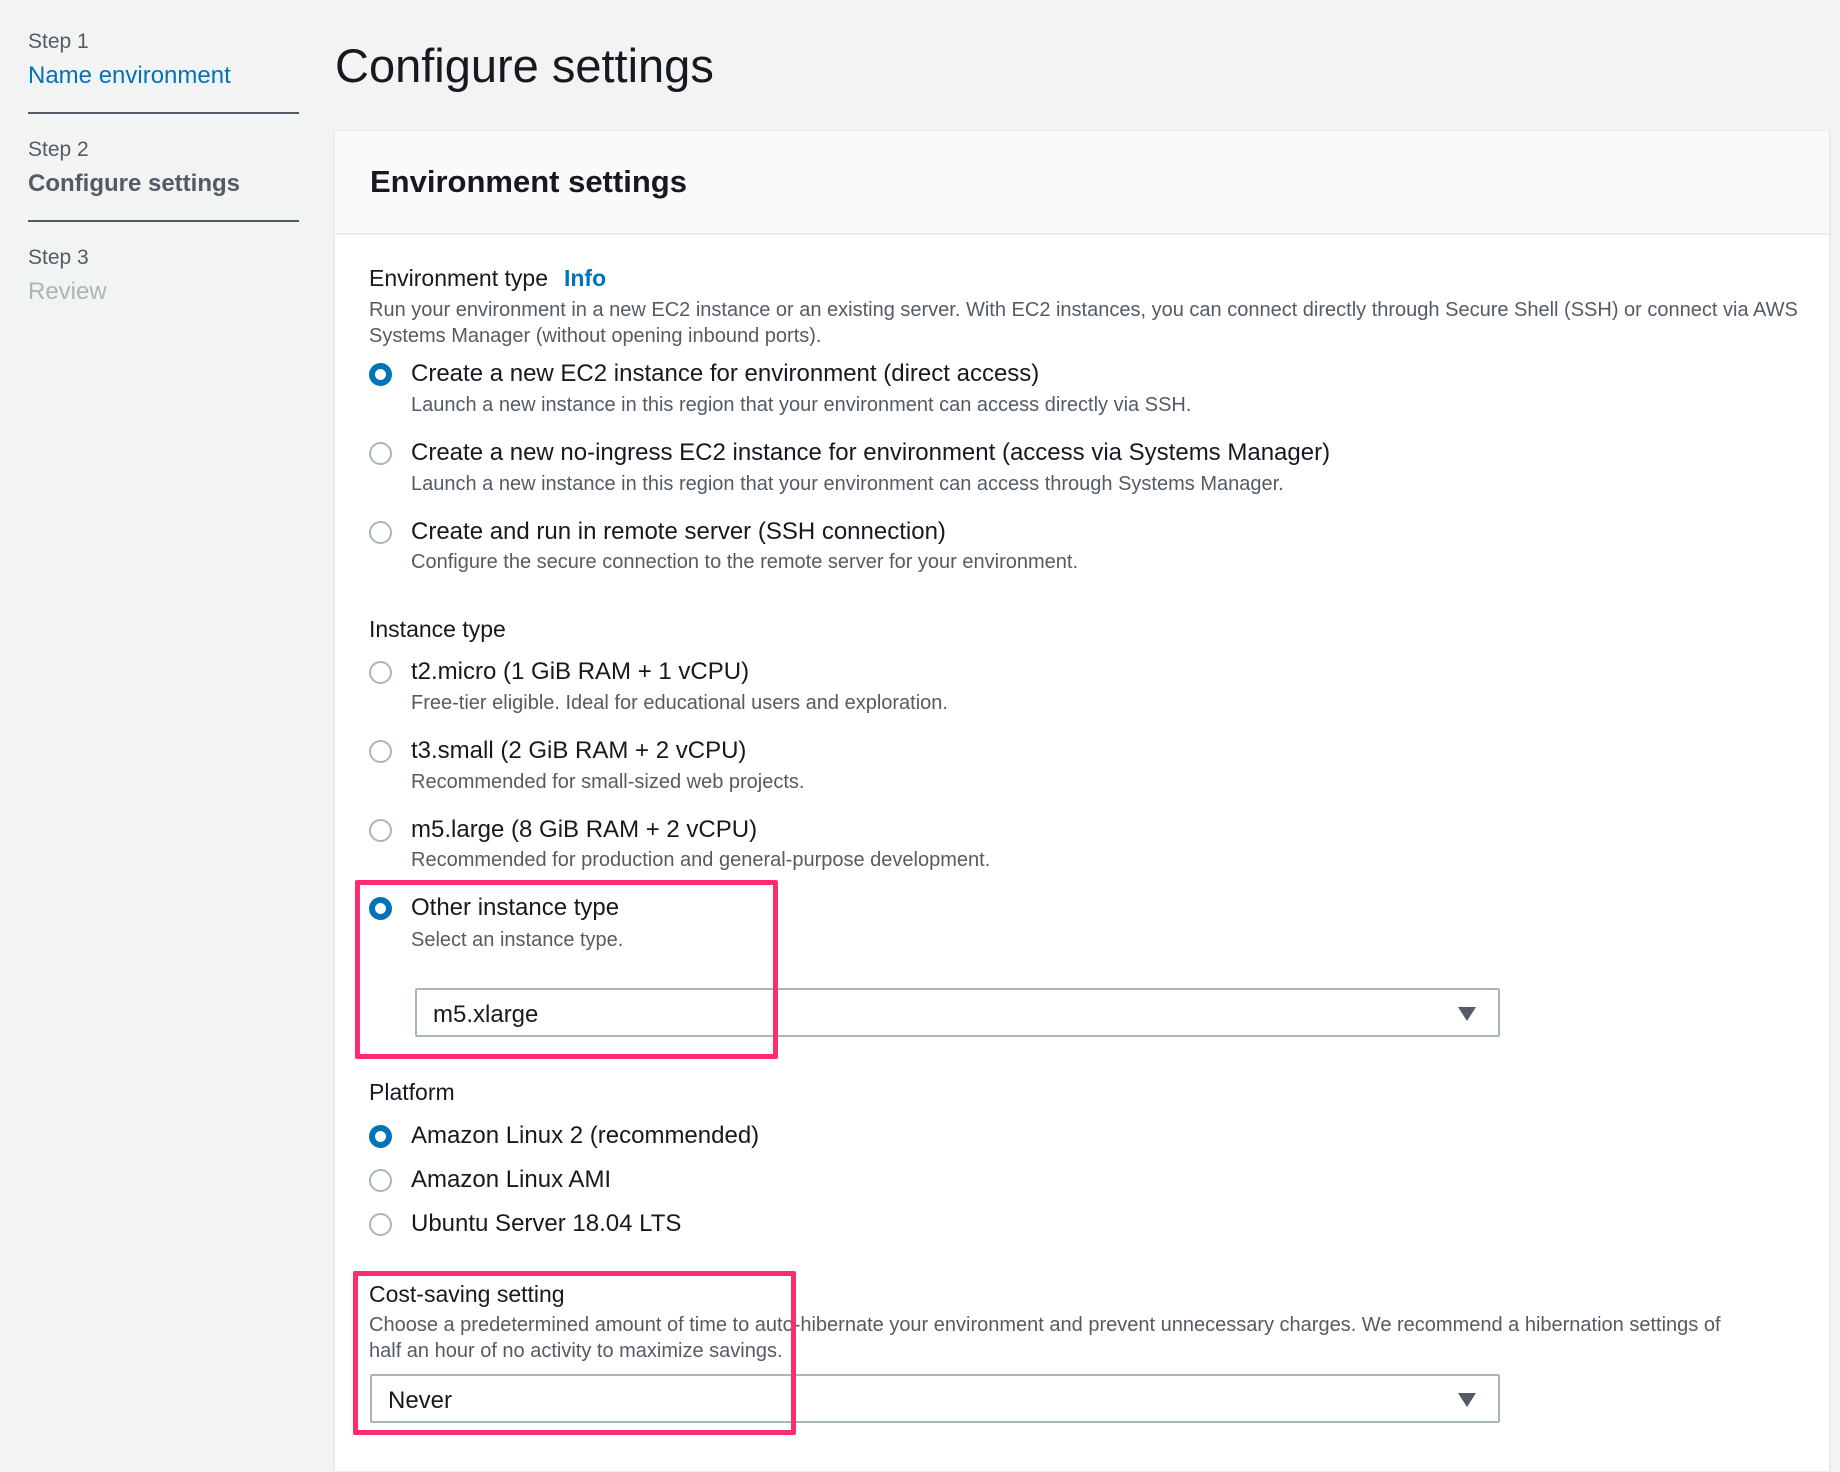  I want to click on environment-type-text: Environment type, so click(458, 278).